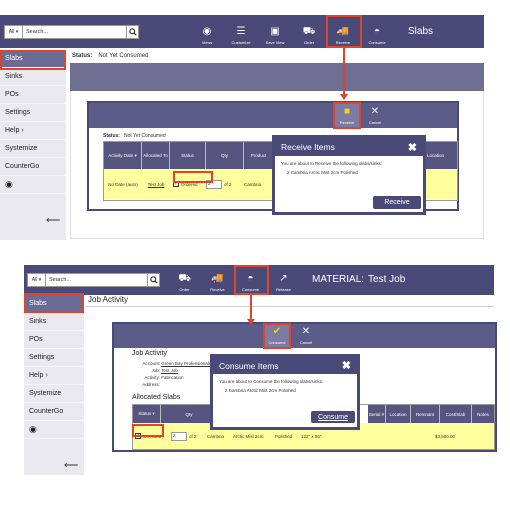 This screenshot has height=510, width=510. What do you see at coordinates (123, 155) in the screenshot?
I see `col-activity-date: Activity Date ▾` at bounding box center [123, 155].